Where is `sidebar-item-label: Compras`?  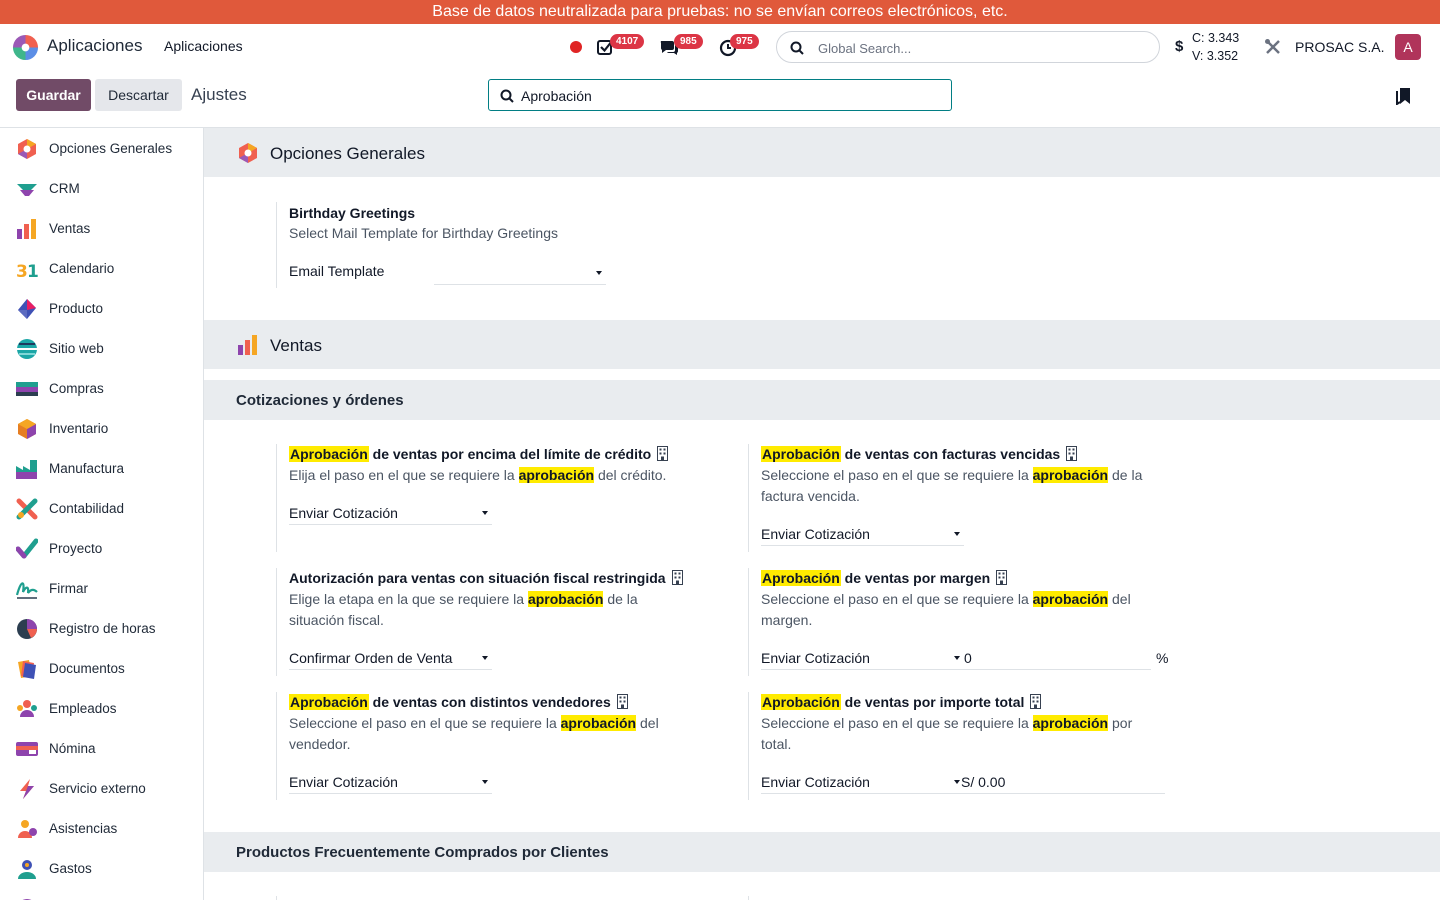 sidebar-item-label: Compras is located at coordinates (76, 388).